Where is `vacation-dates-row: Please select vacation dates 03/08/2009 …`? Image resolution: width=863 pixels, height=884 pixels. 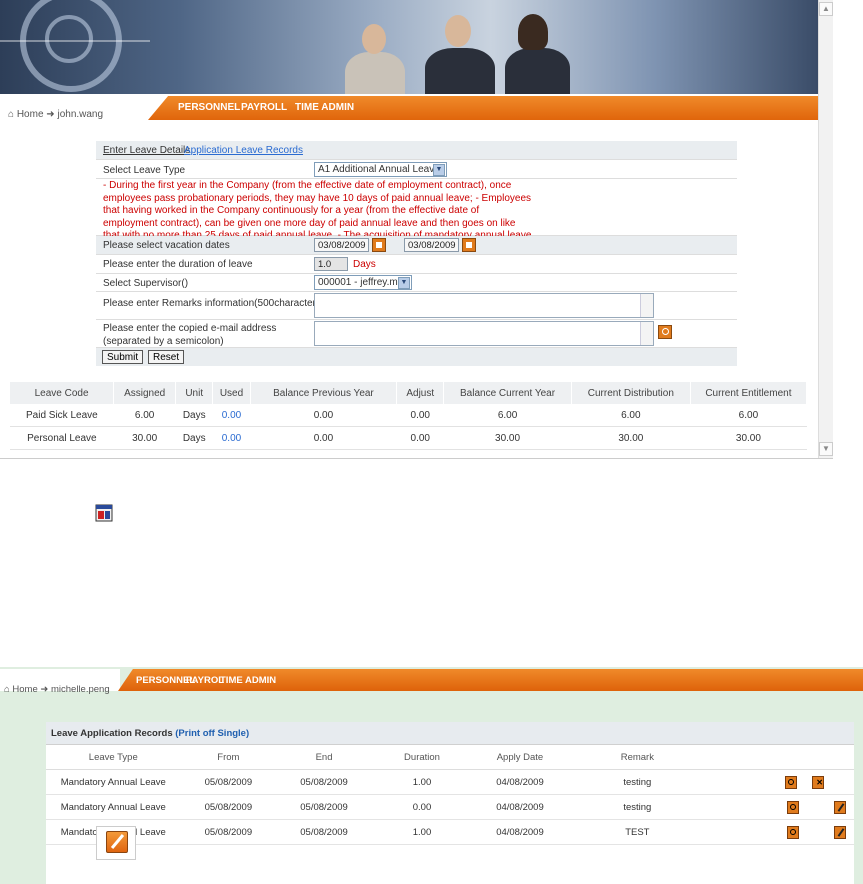
vacation-dates-row: Please select vacation dates 03/08/2009 … is located at coordinates (416, 245).